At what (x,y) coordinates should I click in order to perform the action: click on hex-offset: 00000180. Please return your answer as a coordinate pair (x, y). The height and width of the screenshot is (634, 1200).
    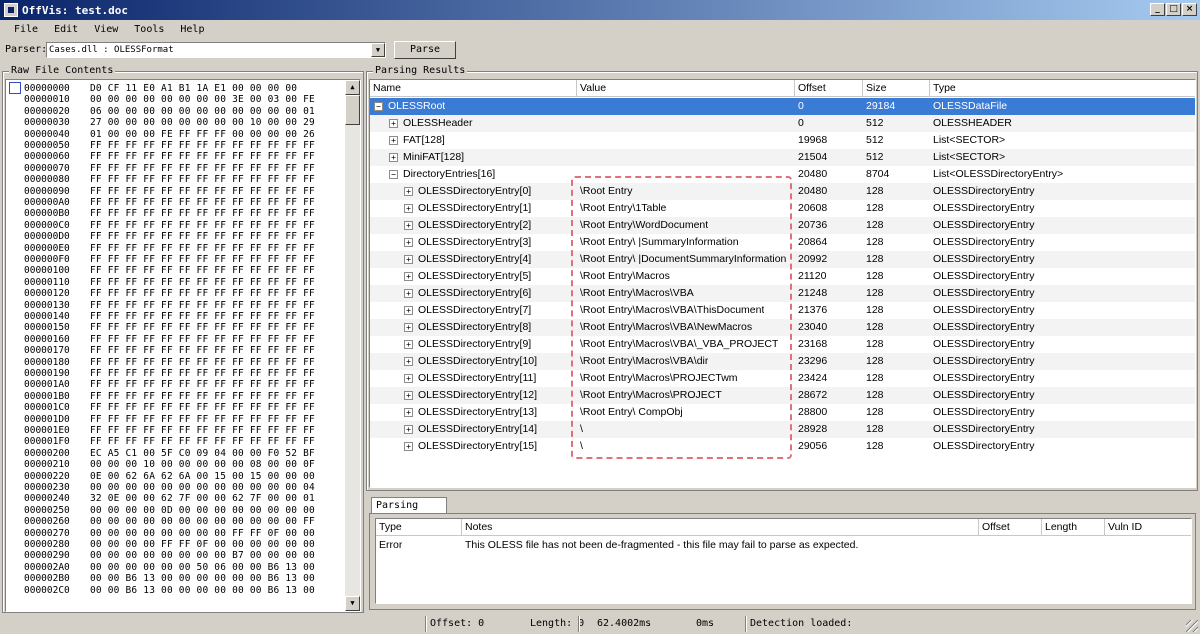
    Looking at the image, I should click on (47, 362).